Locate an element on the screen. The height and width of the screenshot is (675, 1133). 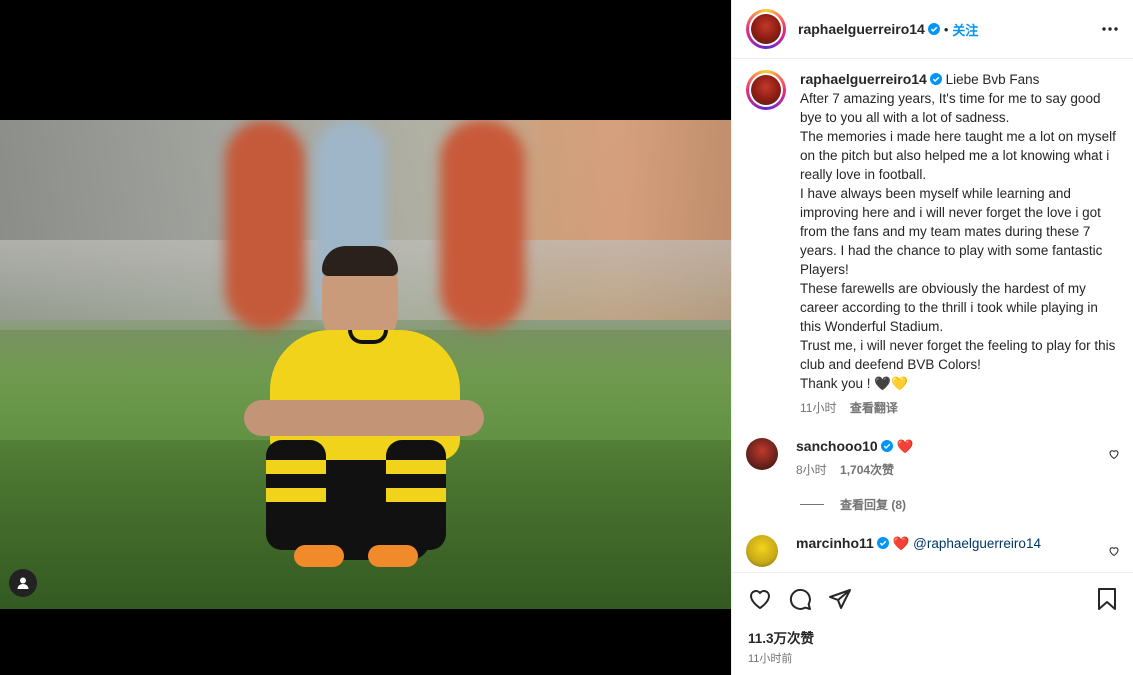
caption-line: Liebe Bvb Fans is located at coordinates (992, 79).